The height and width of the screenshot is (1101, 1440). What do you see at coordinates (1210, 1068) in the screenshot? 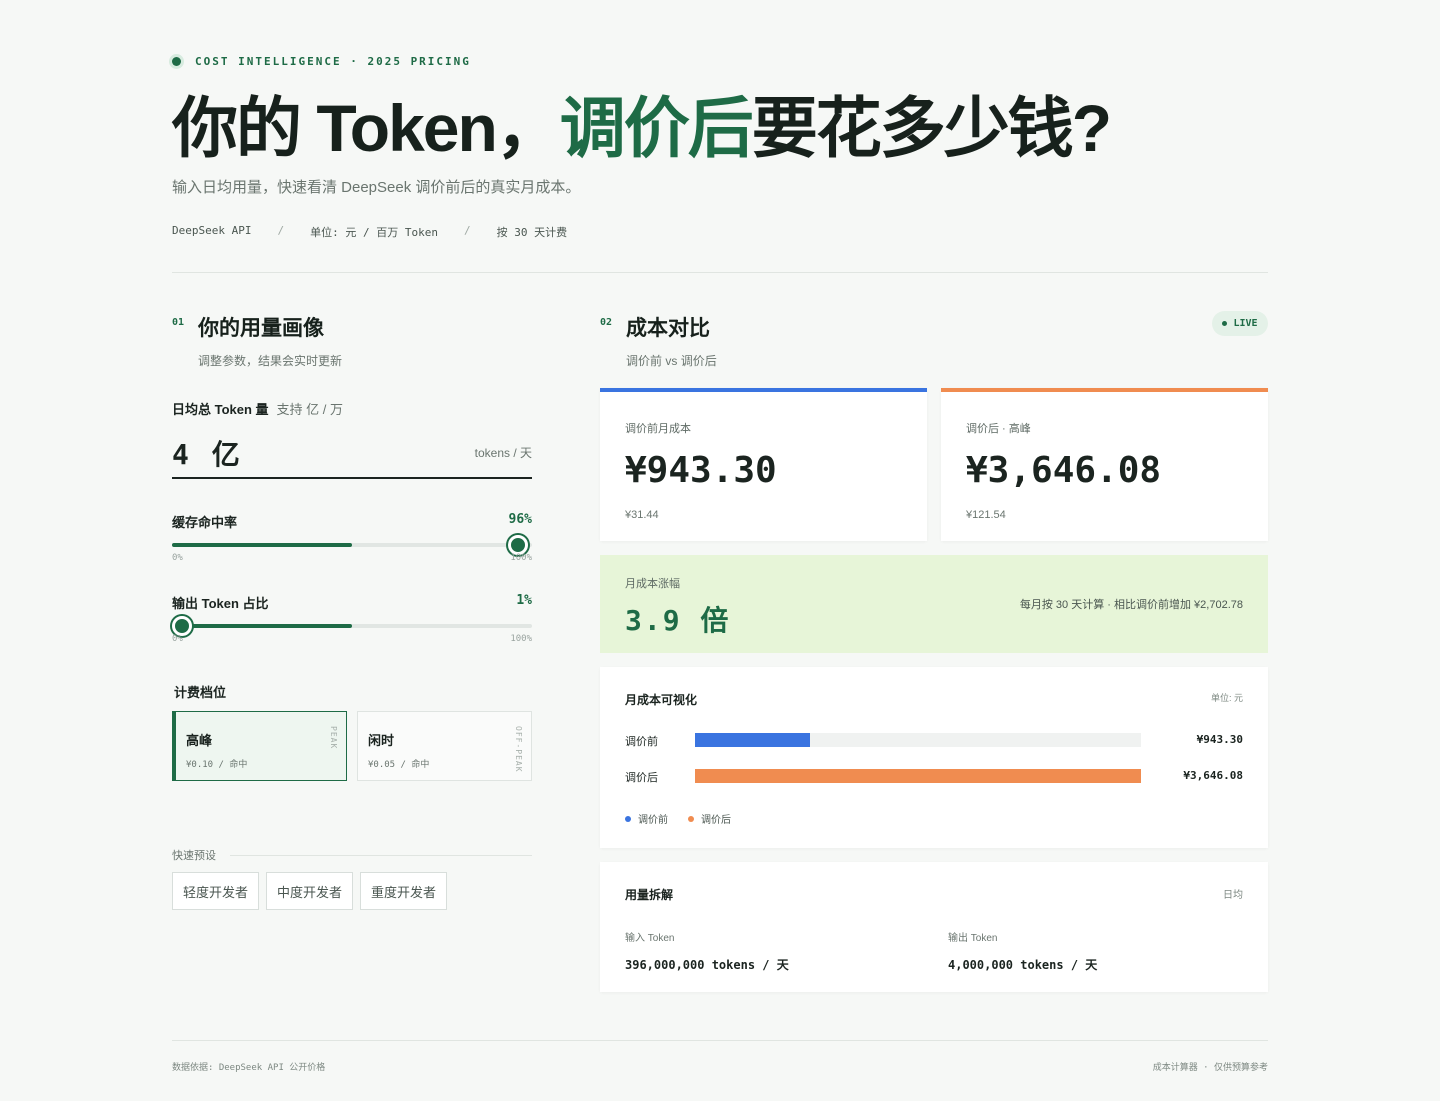
I see `footer-note: 成本计算器 · 仅供预算参考` at bounding box center [1210, 1068].